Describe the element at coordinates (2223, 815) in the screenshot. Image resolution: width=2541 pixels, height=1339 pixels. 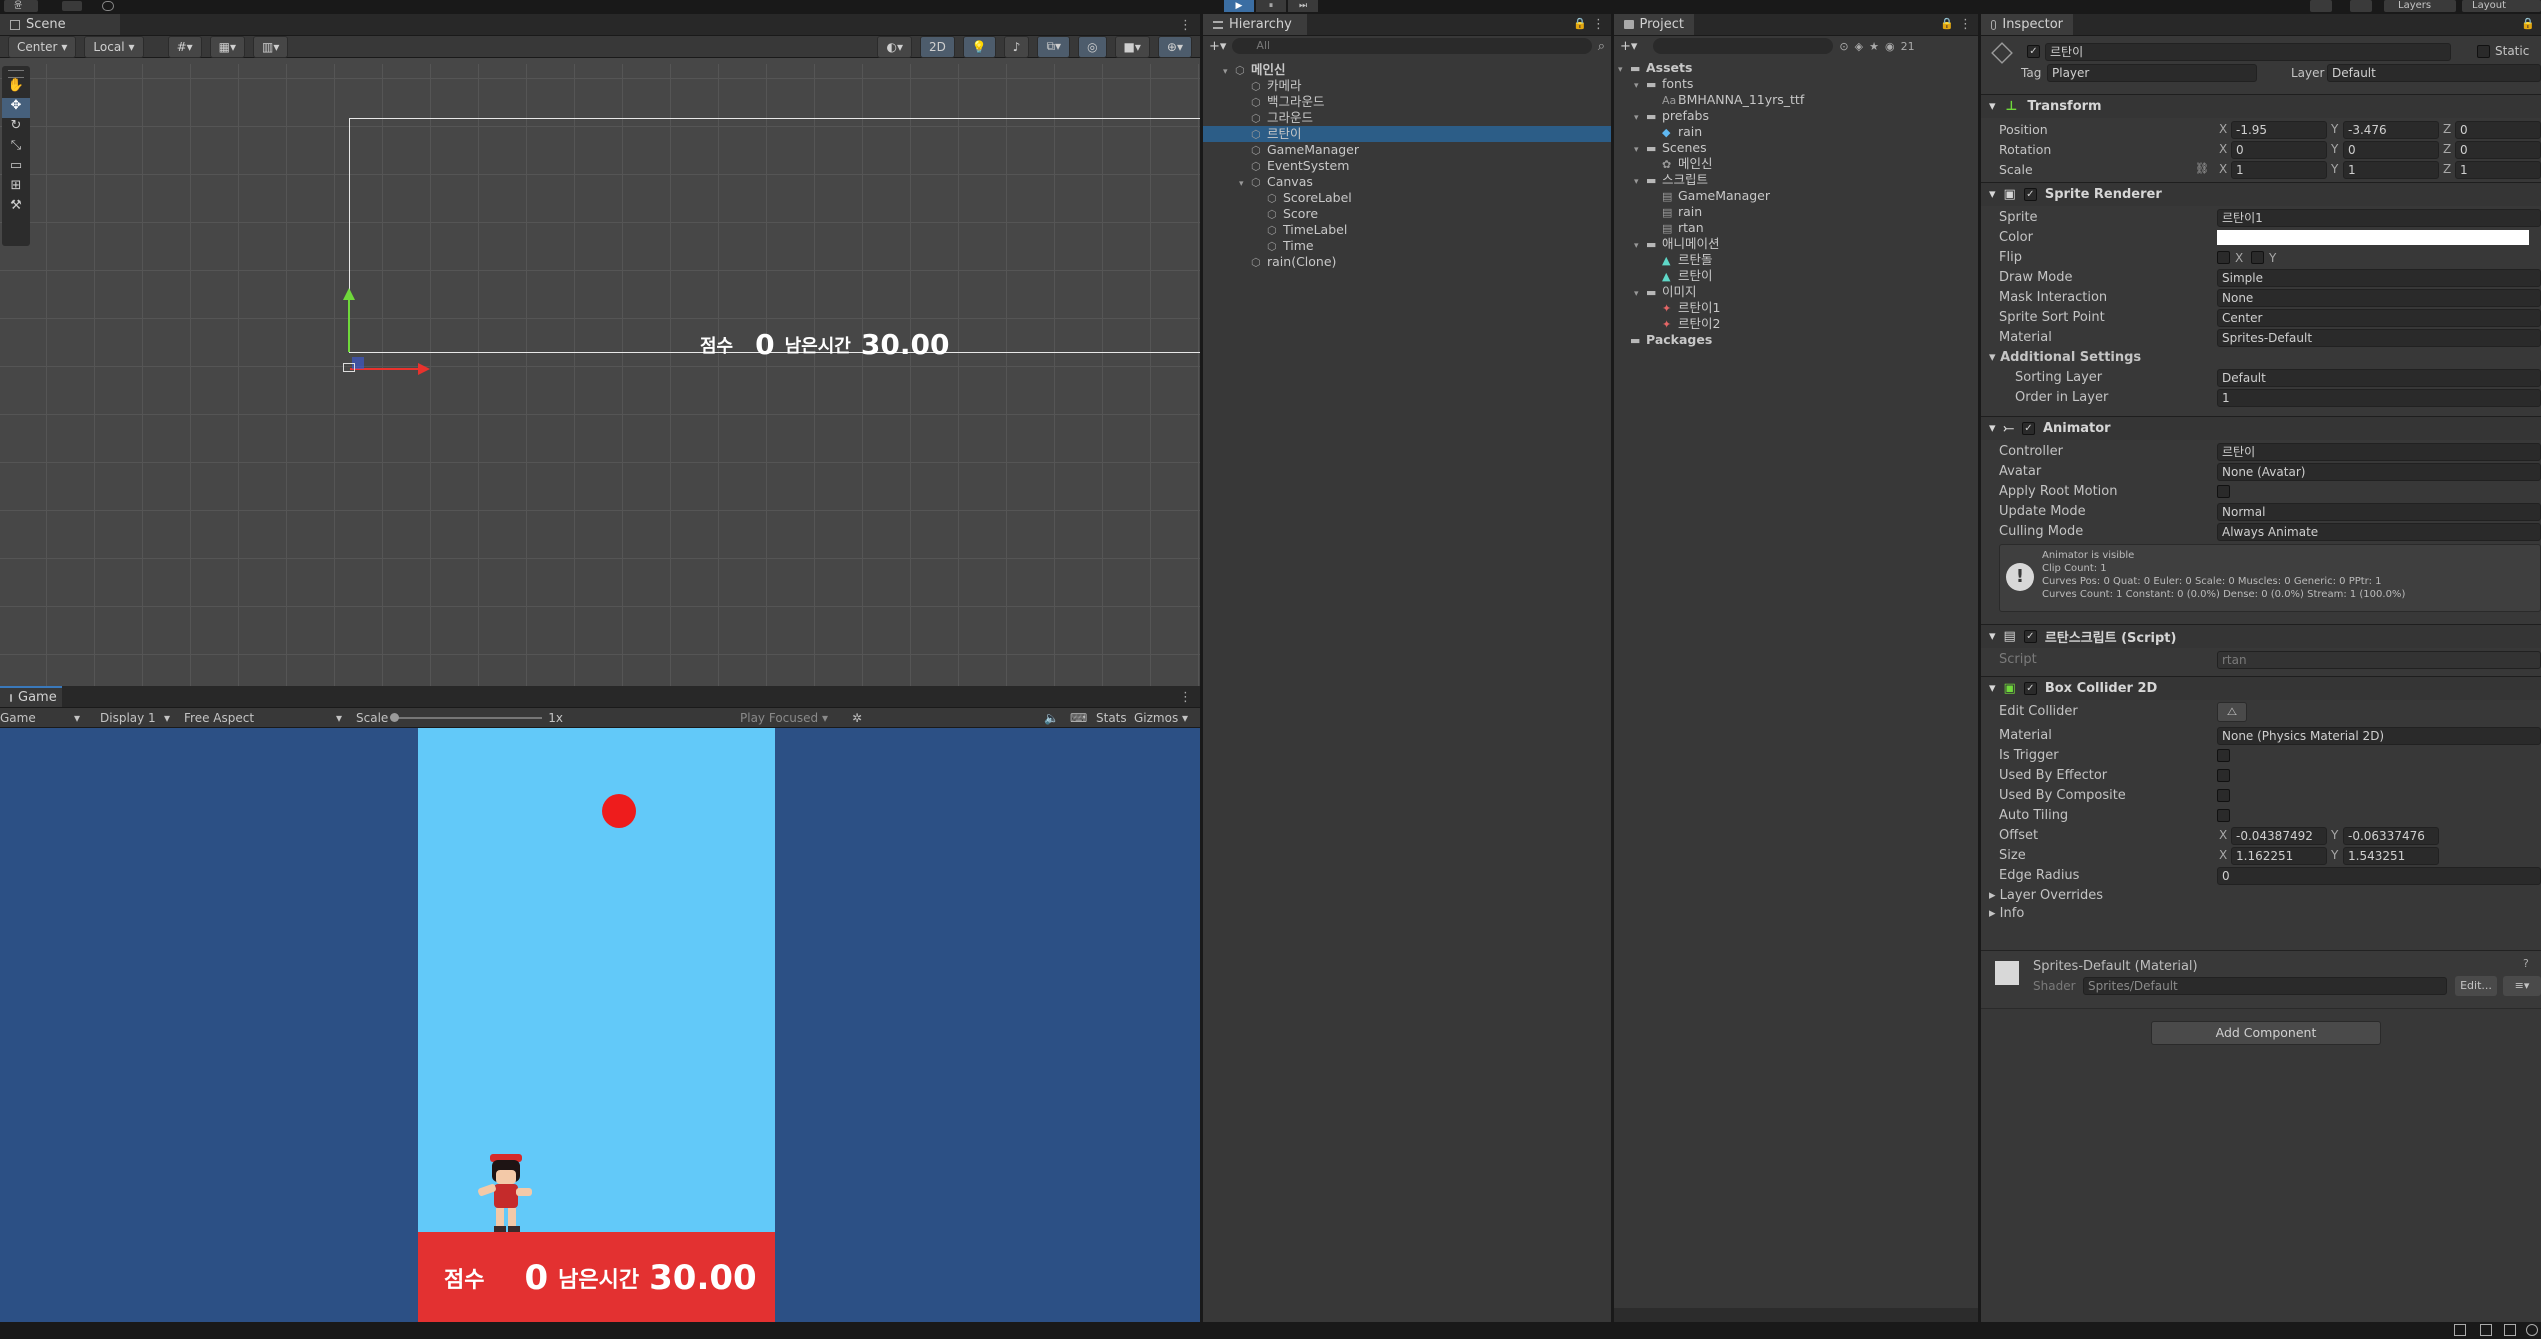
I see `auto-tiling-checkbox` at that location.